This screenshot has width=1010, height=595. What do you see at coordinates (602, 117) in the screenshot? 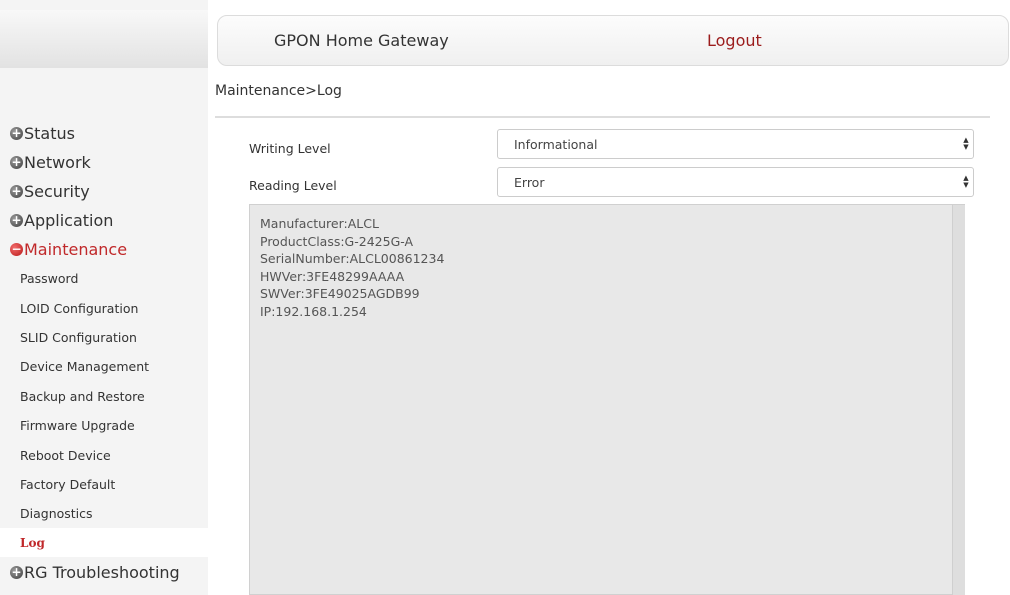
I see `divider` at bounding box center [602, 117].